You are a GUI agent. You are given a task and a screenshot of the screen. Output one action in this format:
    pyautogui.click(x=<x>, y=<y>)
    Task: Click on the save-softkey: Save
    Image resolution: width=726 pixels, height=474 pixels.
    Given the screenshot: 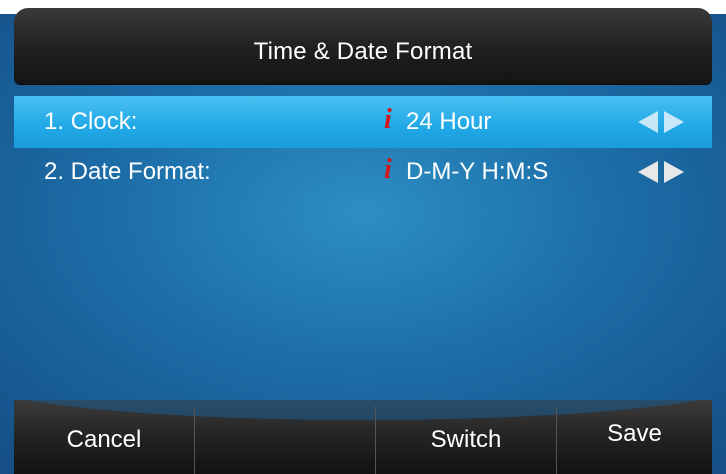 What is the action you would take?
    pyautogui.click(x=634, y=437)
    